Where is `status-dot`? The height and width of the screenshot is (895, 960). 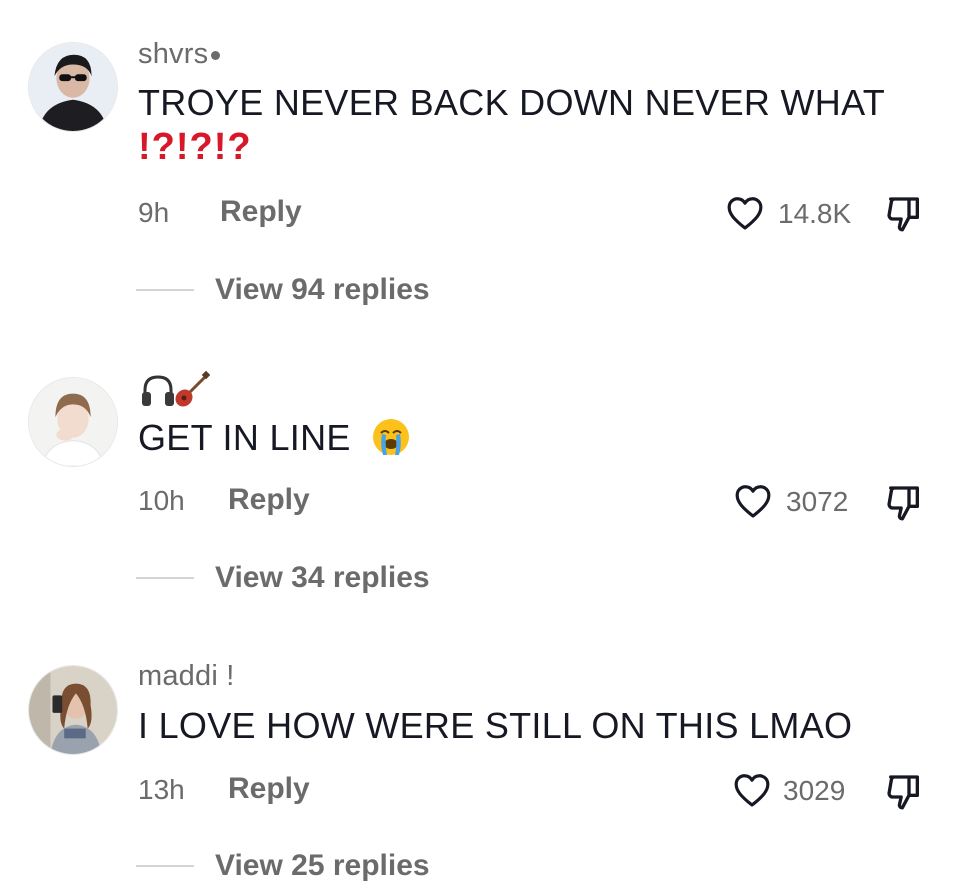 status-dot is located at coordinates (216, 55).